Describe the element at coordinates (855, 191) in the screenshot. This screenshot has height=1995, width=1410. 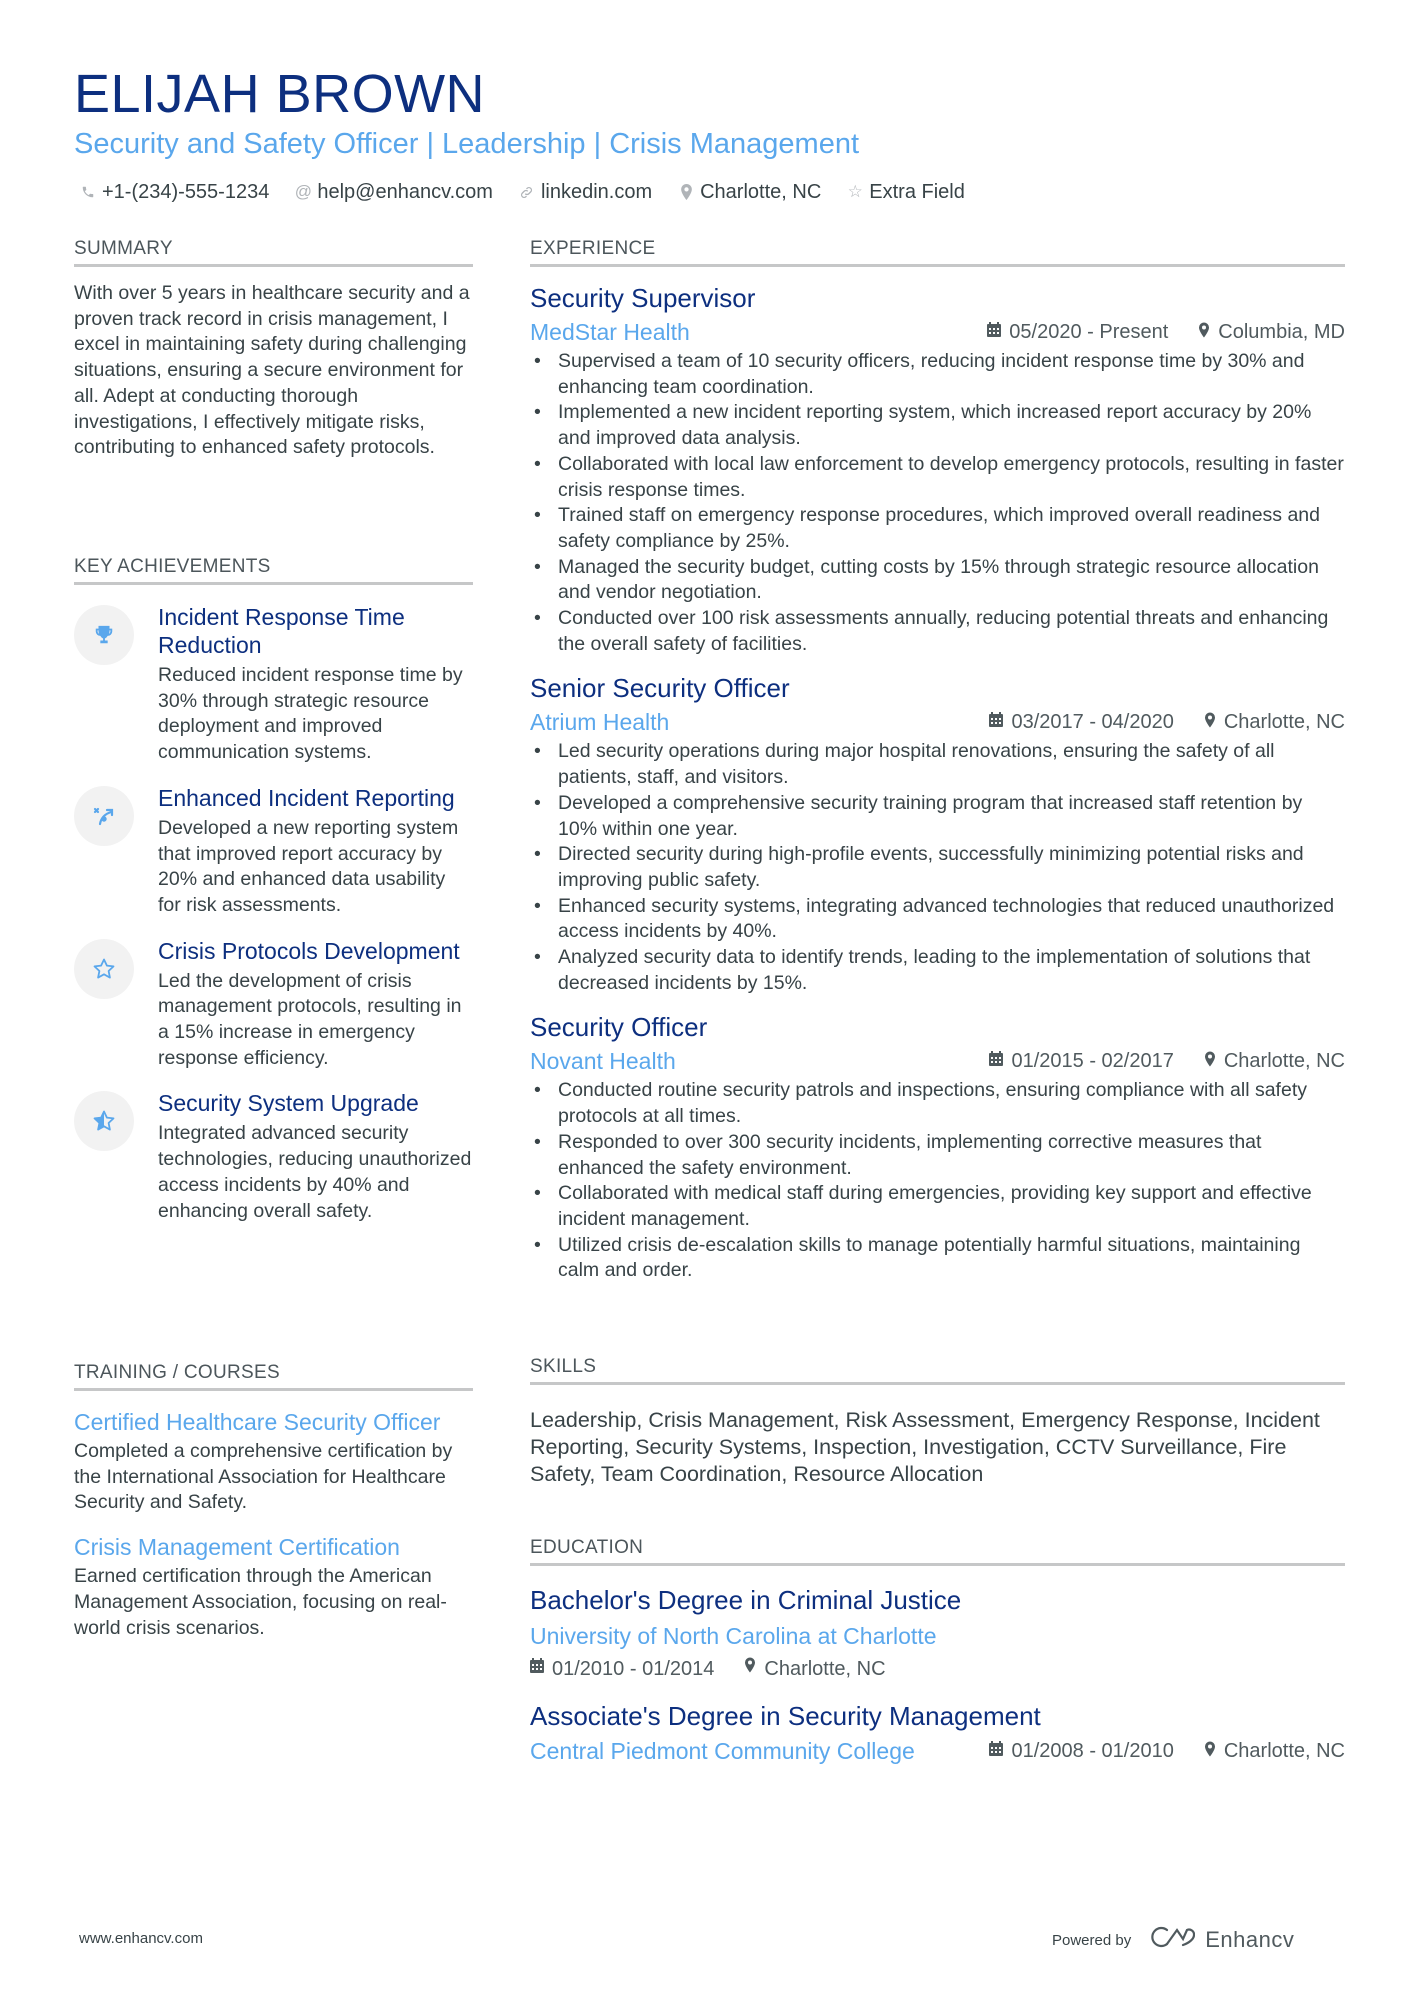
I see `star-icon: ☆` at that location.